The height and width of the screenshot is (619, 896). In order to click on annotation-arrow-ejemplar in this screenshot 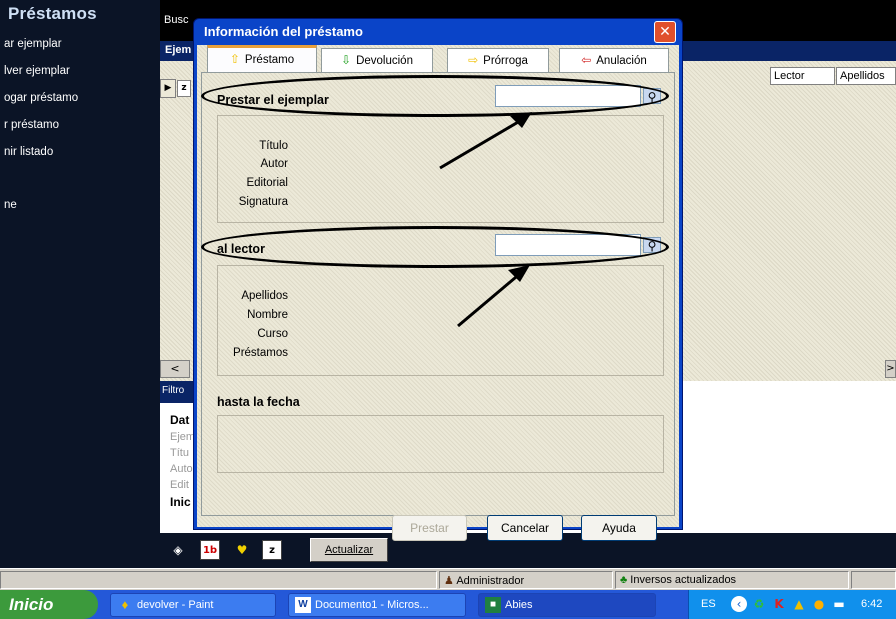, I will do `click(482, 143)`.